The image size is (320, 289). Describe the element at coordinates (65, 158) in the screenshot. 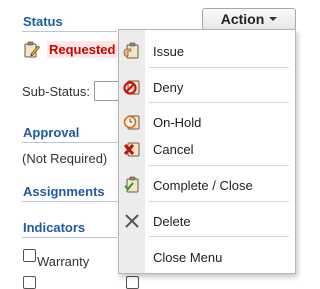

I see `approval-value: (Not Required)` at that location.